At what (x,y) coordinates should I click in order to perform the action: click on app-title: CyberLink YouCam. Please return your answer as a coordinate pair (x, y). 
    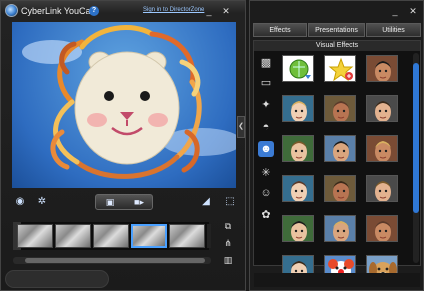
    Looking at the image, I should click on (60, 11).